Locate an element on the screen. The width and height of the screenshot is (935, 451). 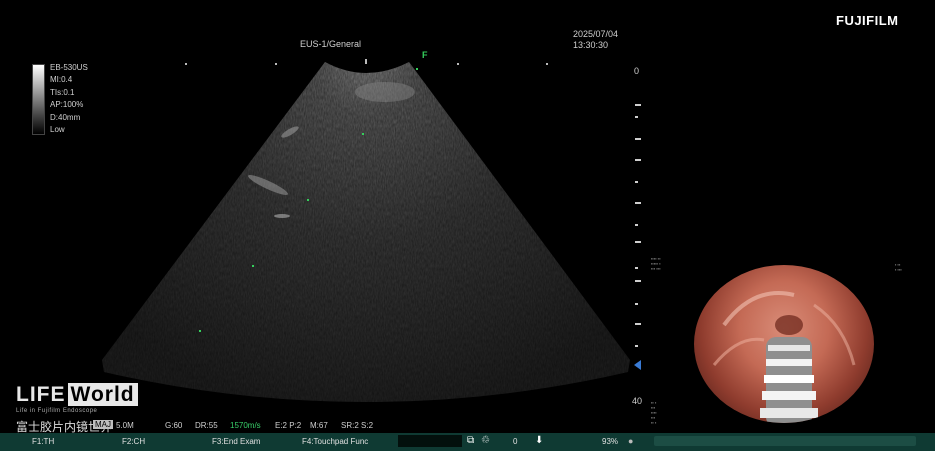
progress-field is located at coordinates (785, 441).